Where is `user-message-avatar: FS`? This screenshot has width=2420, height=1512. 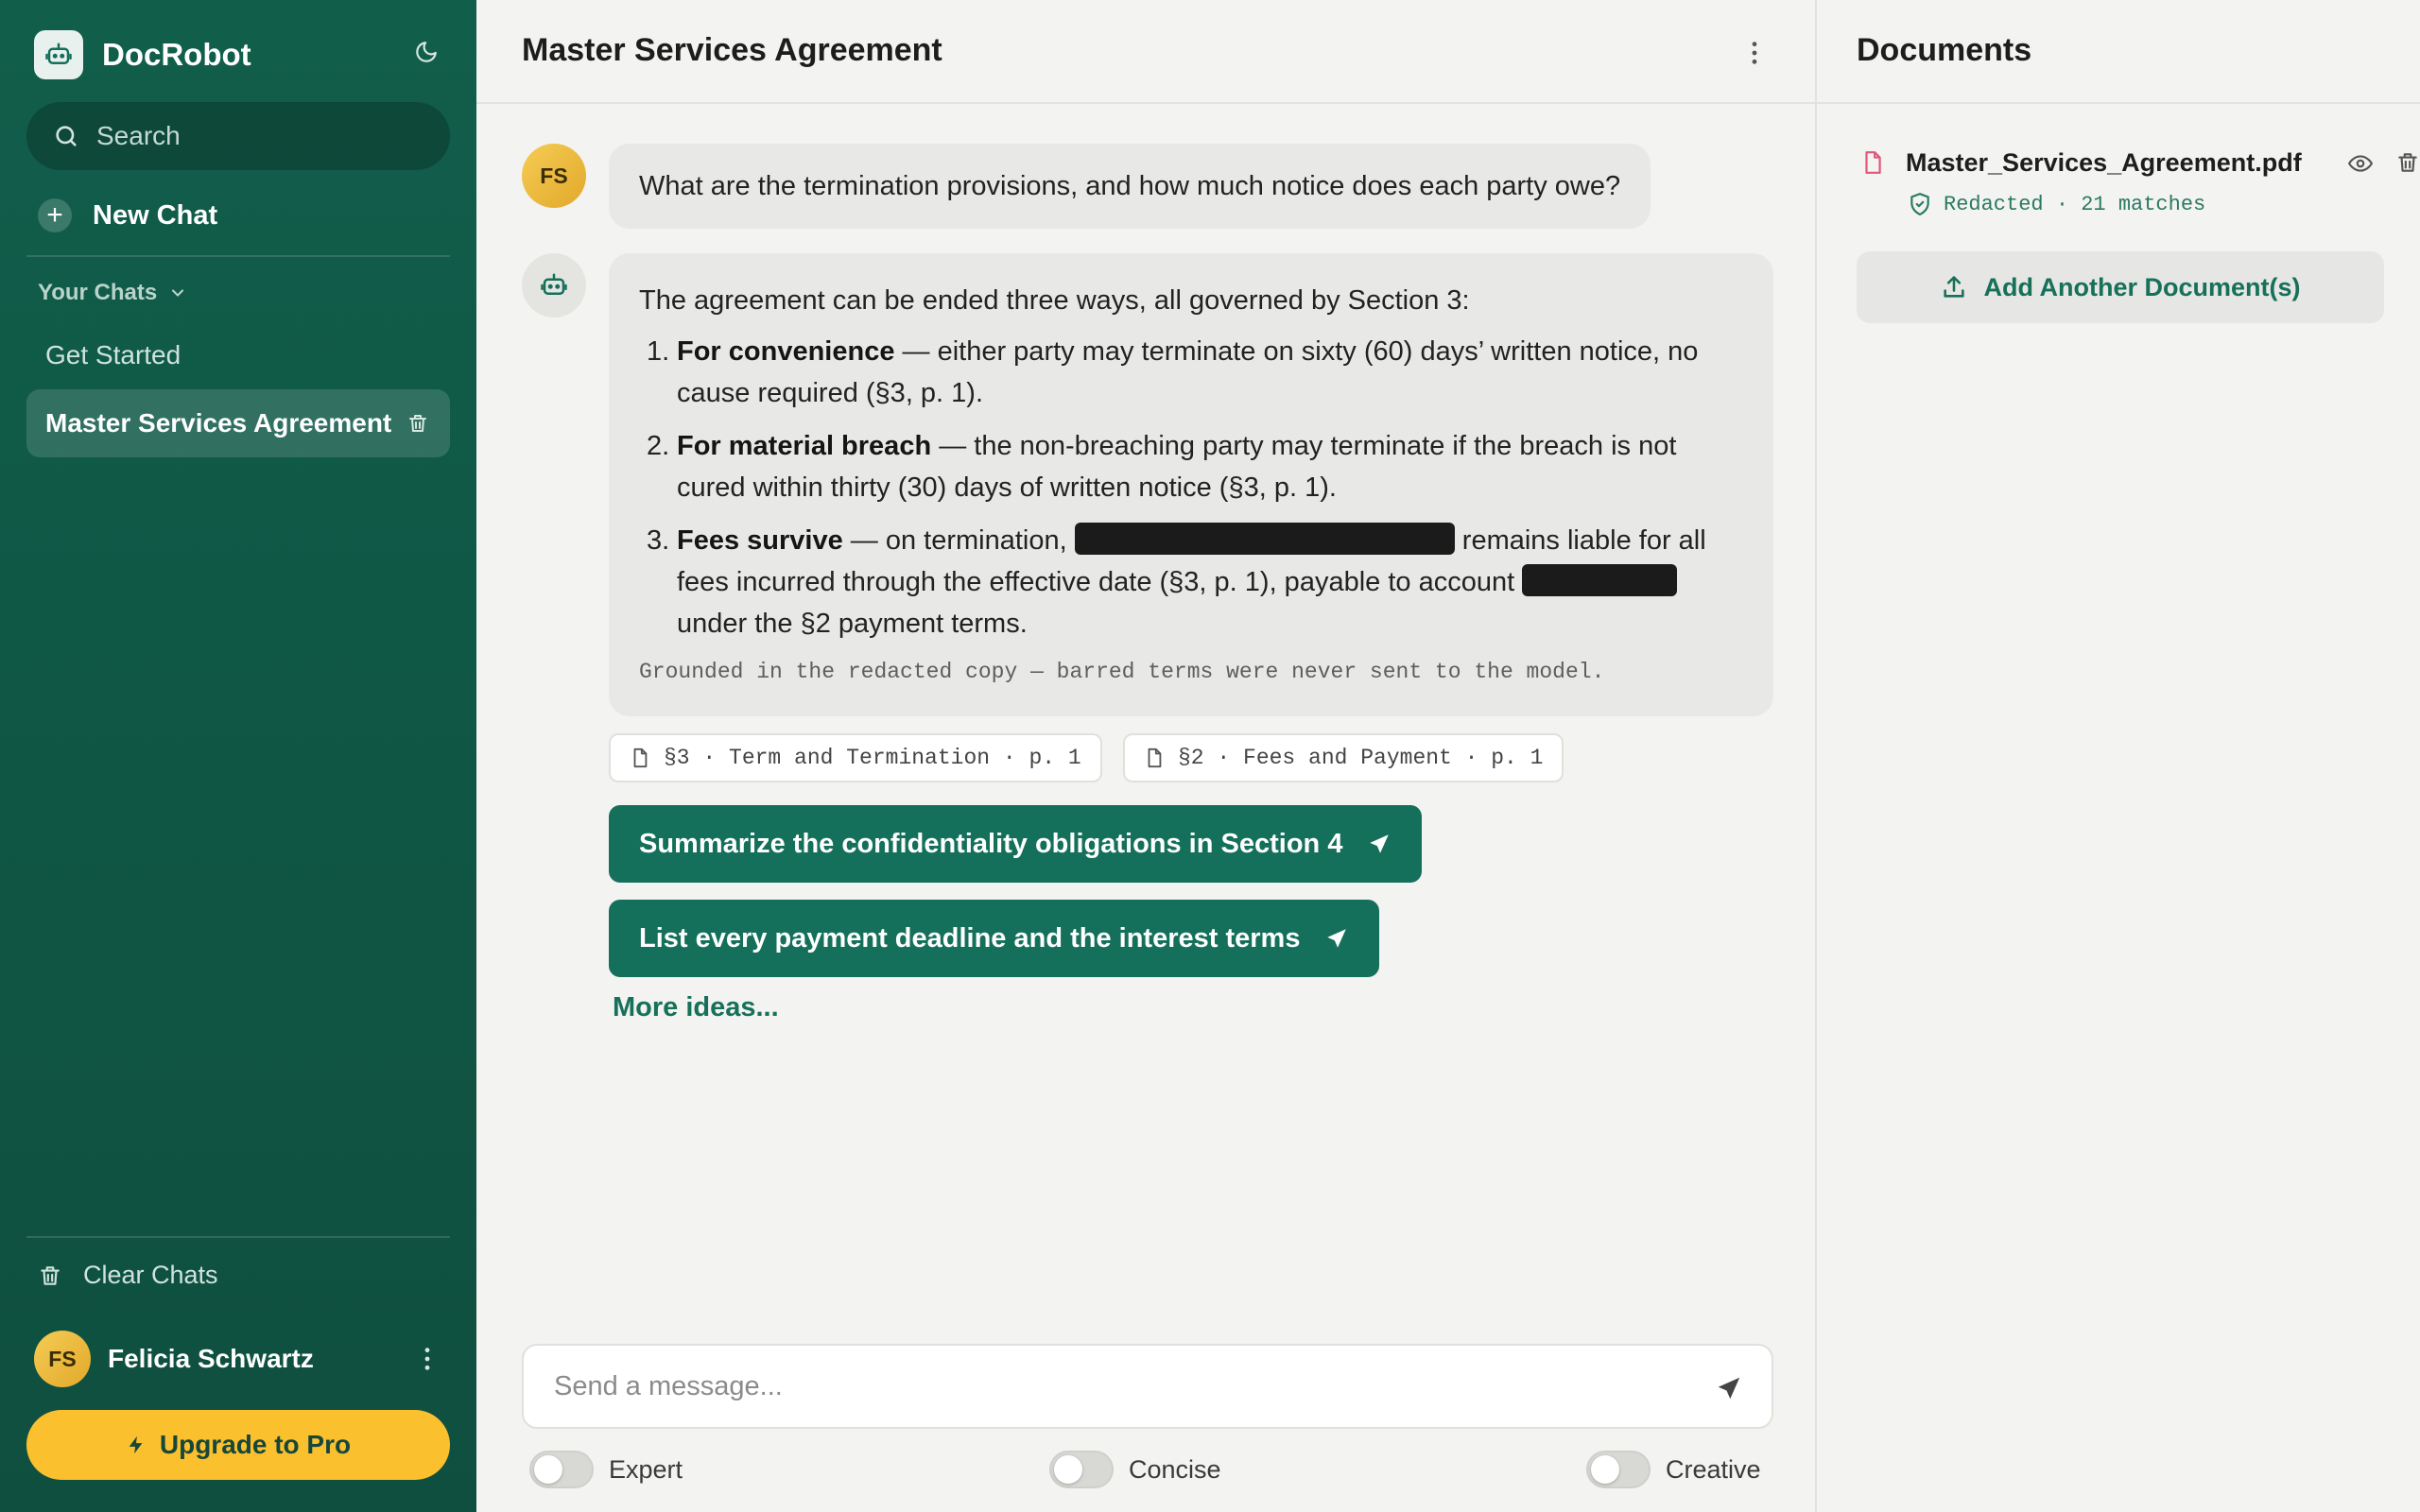
user-message-avatar: FS is located at coordinates (554, 176).